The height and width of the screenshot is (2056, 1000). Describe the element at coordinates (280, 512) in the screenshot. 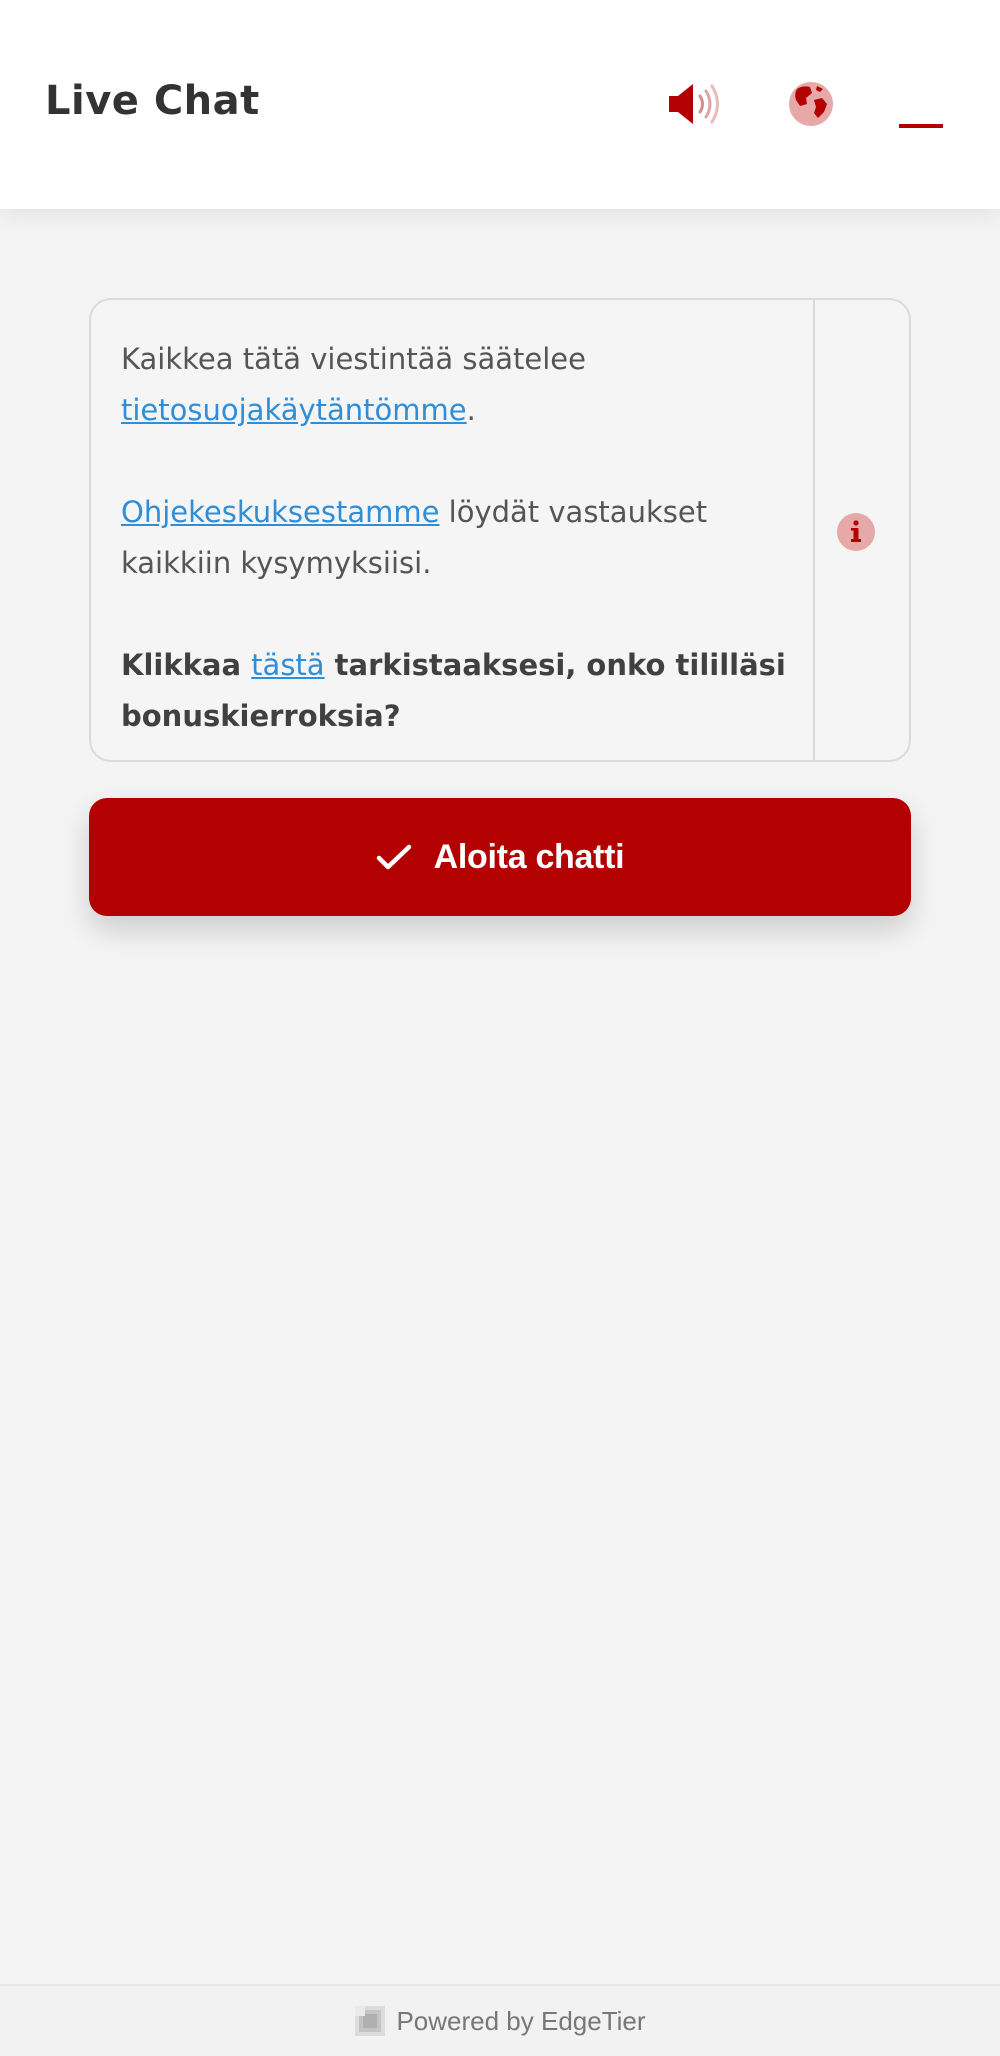

I see `help-center-link: Ohjekeskuksestamme` at that location.